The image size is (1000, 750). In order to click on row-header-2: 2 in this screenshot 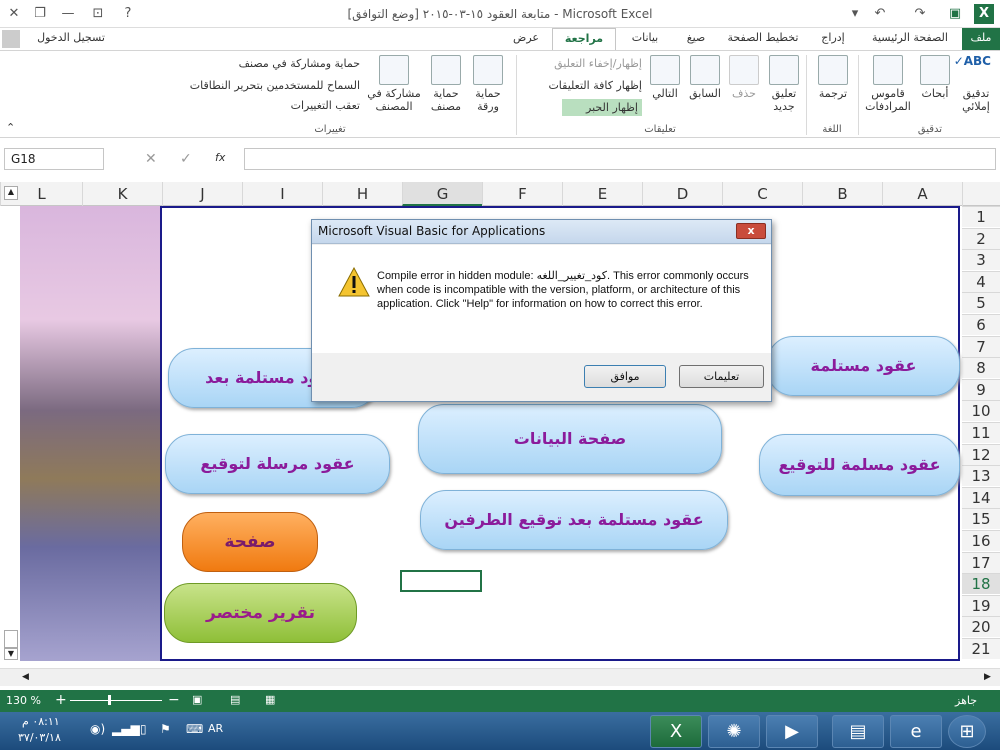, I will do `click(981, 238)`.